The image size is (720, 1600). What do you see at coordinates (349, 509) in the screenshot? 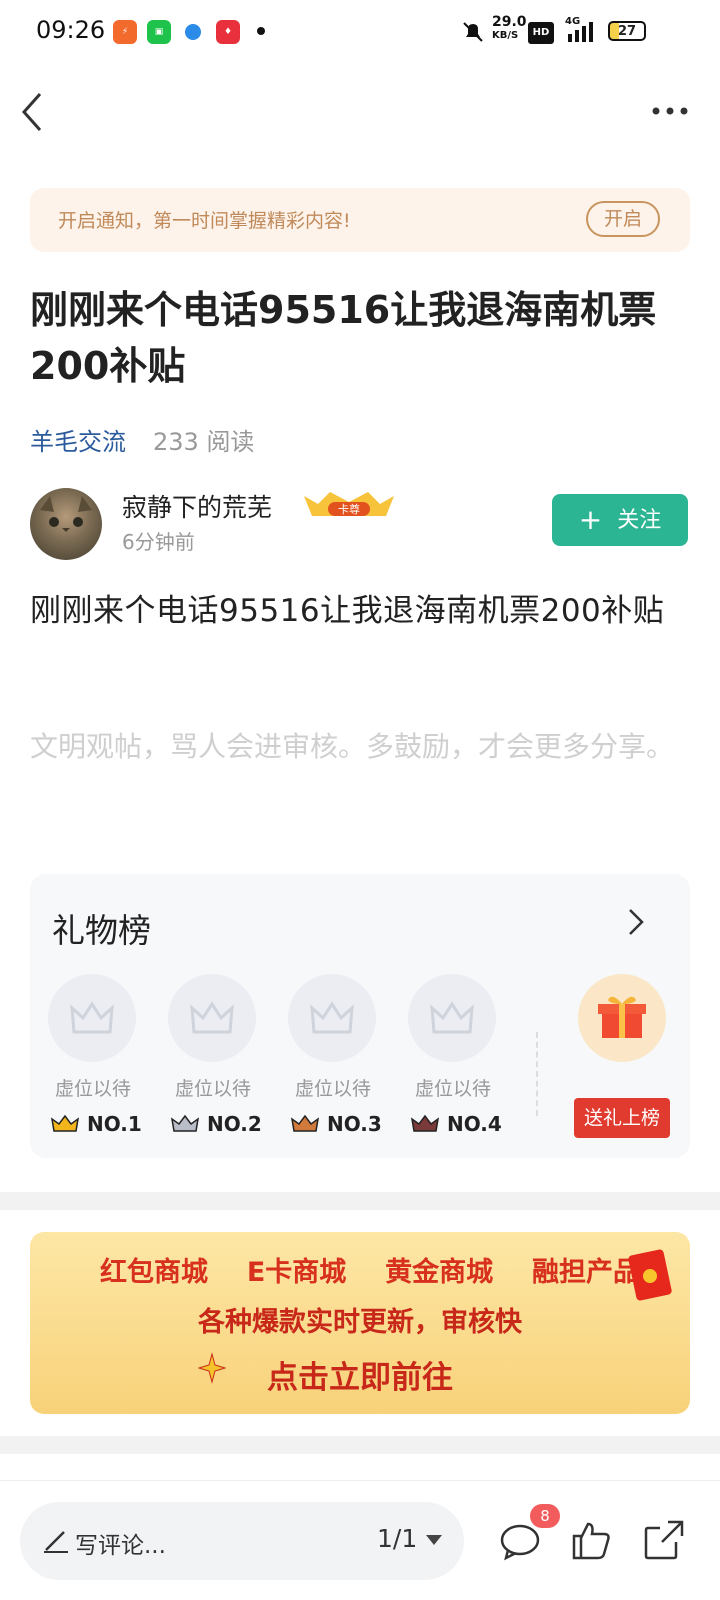
I see `author-badge-text: 卡尊` at bounding box center [349, 509].